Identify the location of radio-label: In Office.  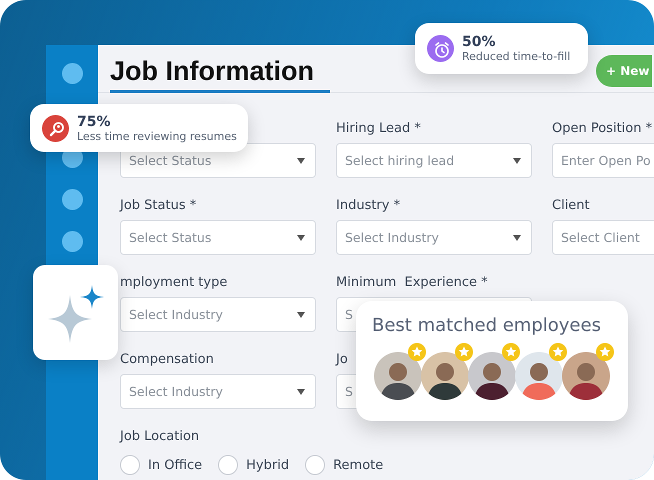
(175, 465).